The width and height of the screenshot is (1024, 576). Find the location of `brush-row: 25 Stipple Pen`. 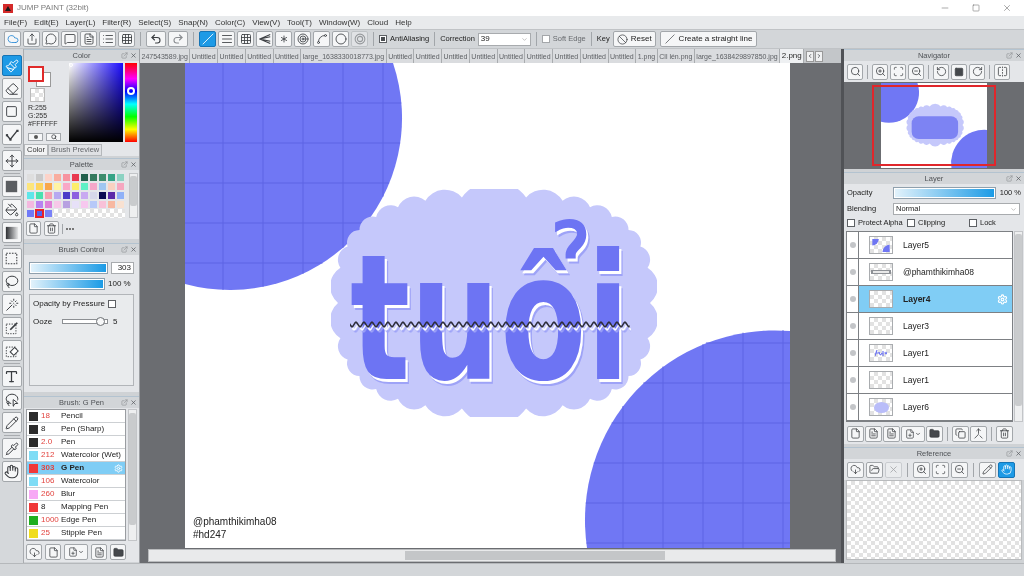

brush-row: 25 Stipple Pen is located at coordinates (76, 533).